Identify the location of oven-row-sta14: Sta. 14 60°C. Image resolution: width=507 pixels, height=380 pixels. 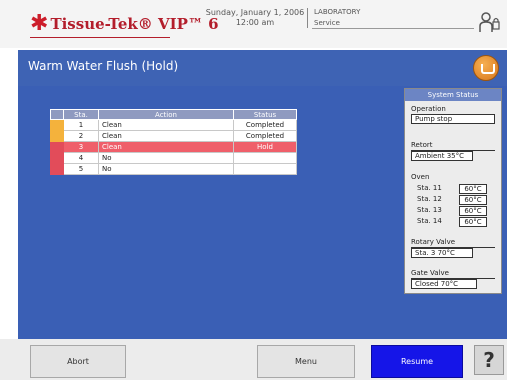
(452, 222).